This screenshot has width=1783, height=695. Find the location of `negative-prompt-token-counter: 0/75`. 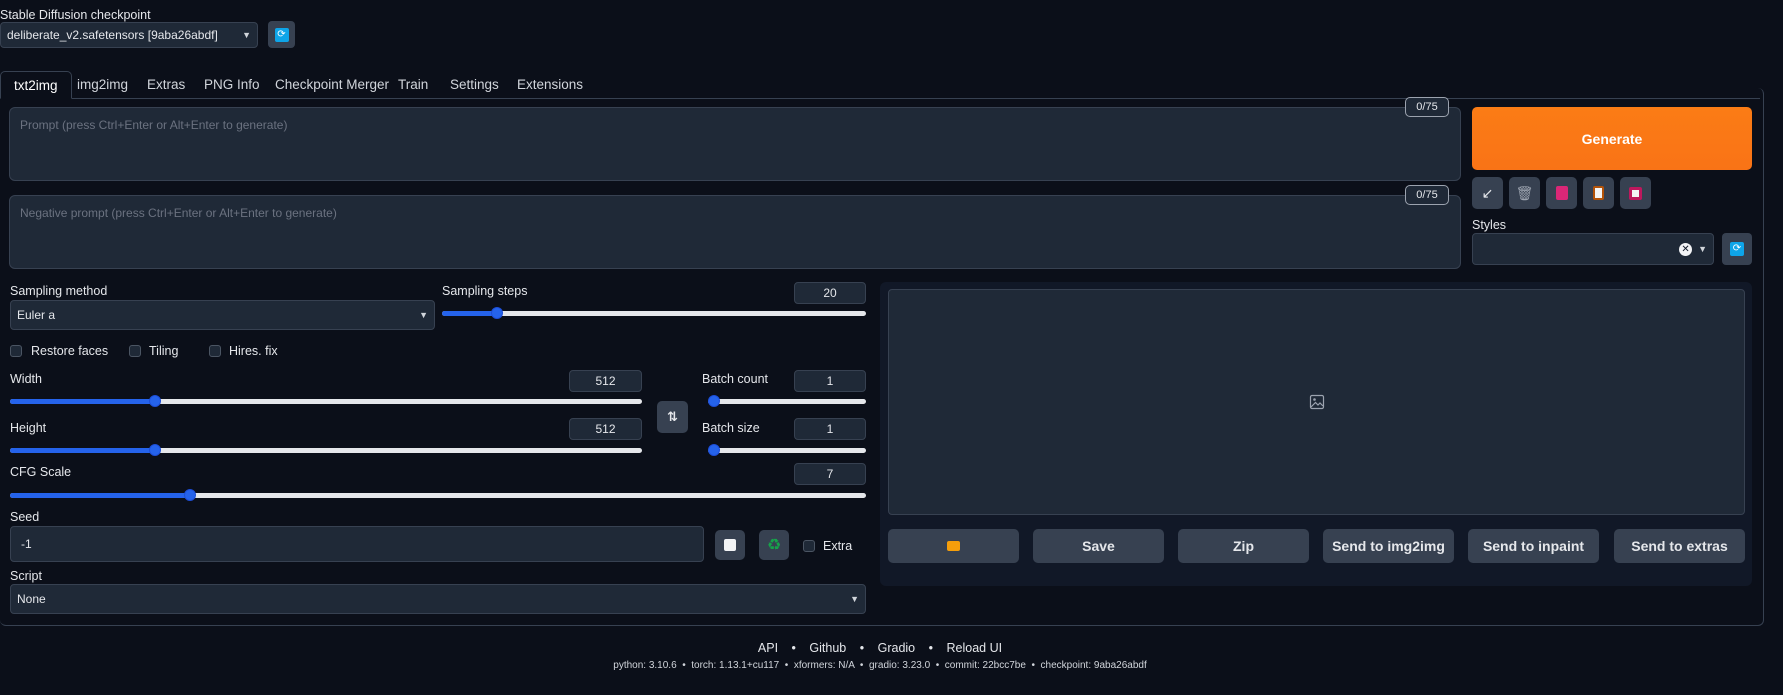

negative-prompt-token-counter: 0/75 is located at coordinates (1427, 195).